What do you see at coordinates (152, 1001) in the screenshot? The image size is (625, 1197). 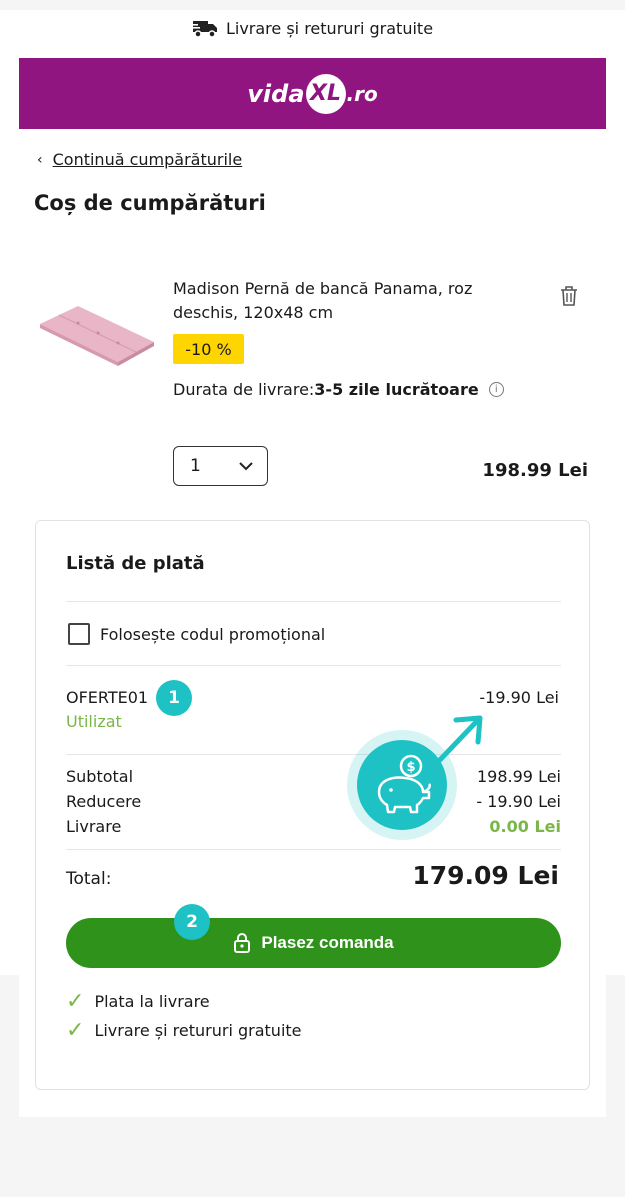 I see `feature-label: Plata la livrare` at bounding box center [152, 1001].